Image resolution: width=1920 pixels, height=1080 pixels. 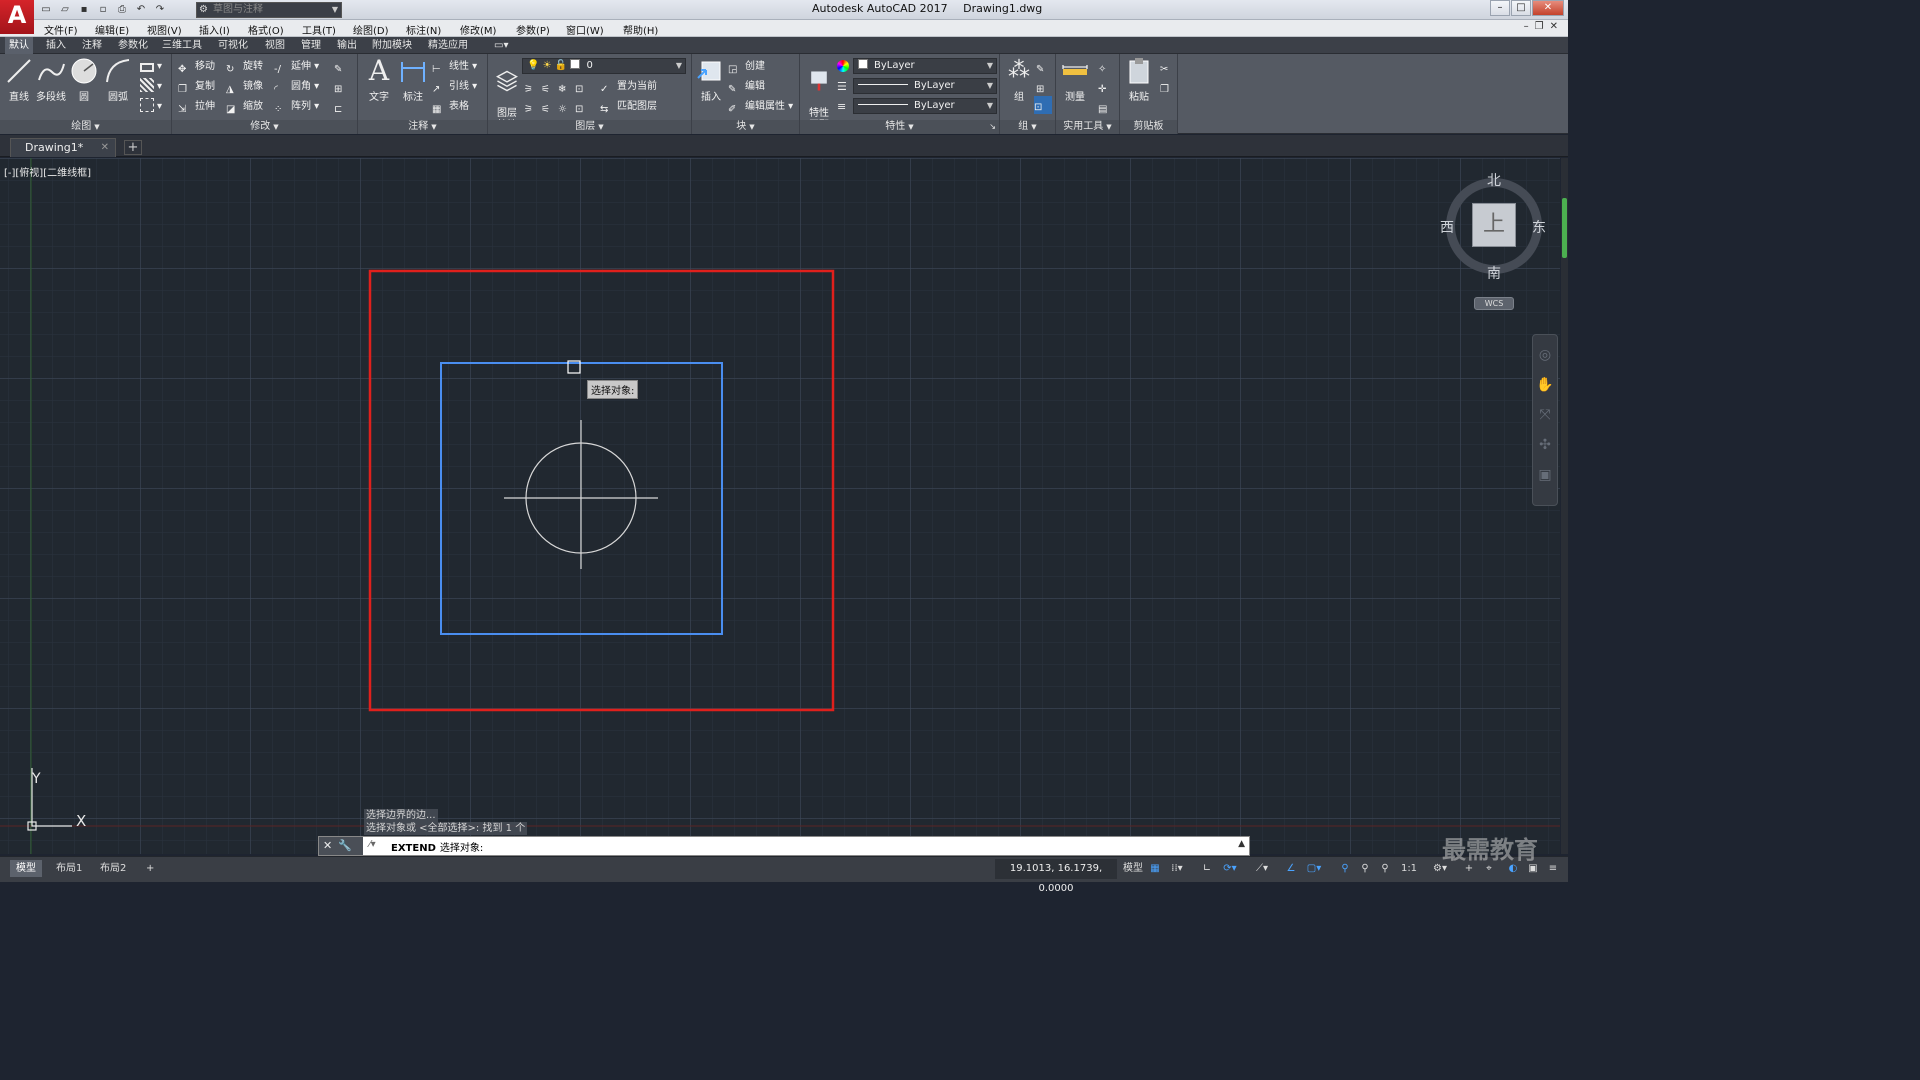 I want to click on pan-hand-icon: ✋, so click(x=1545, y=385).